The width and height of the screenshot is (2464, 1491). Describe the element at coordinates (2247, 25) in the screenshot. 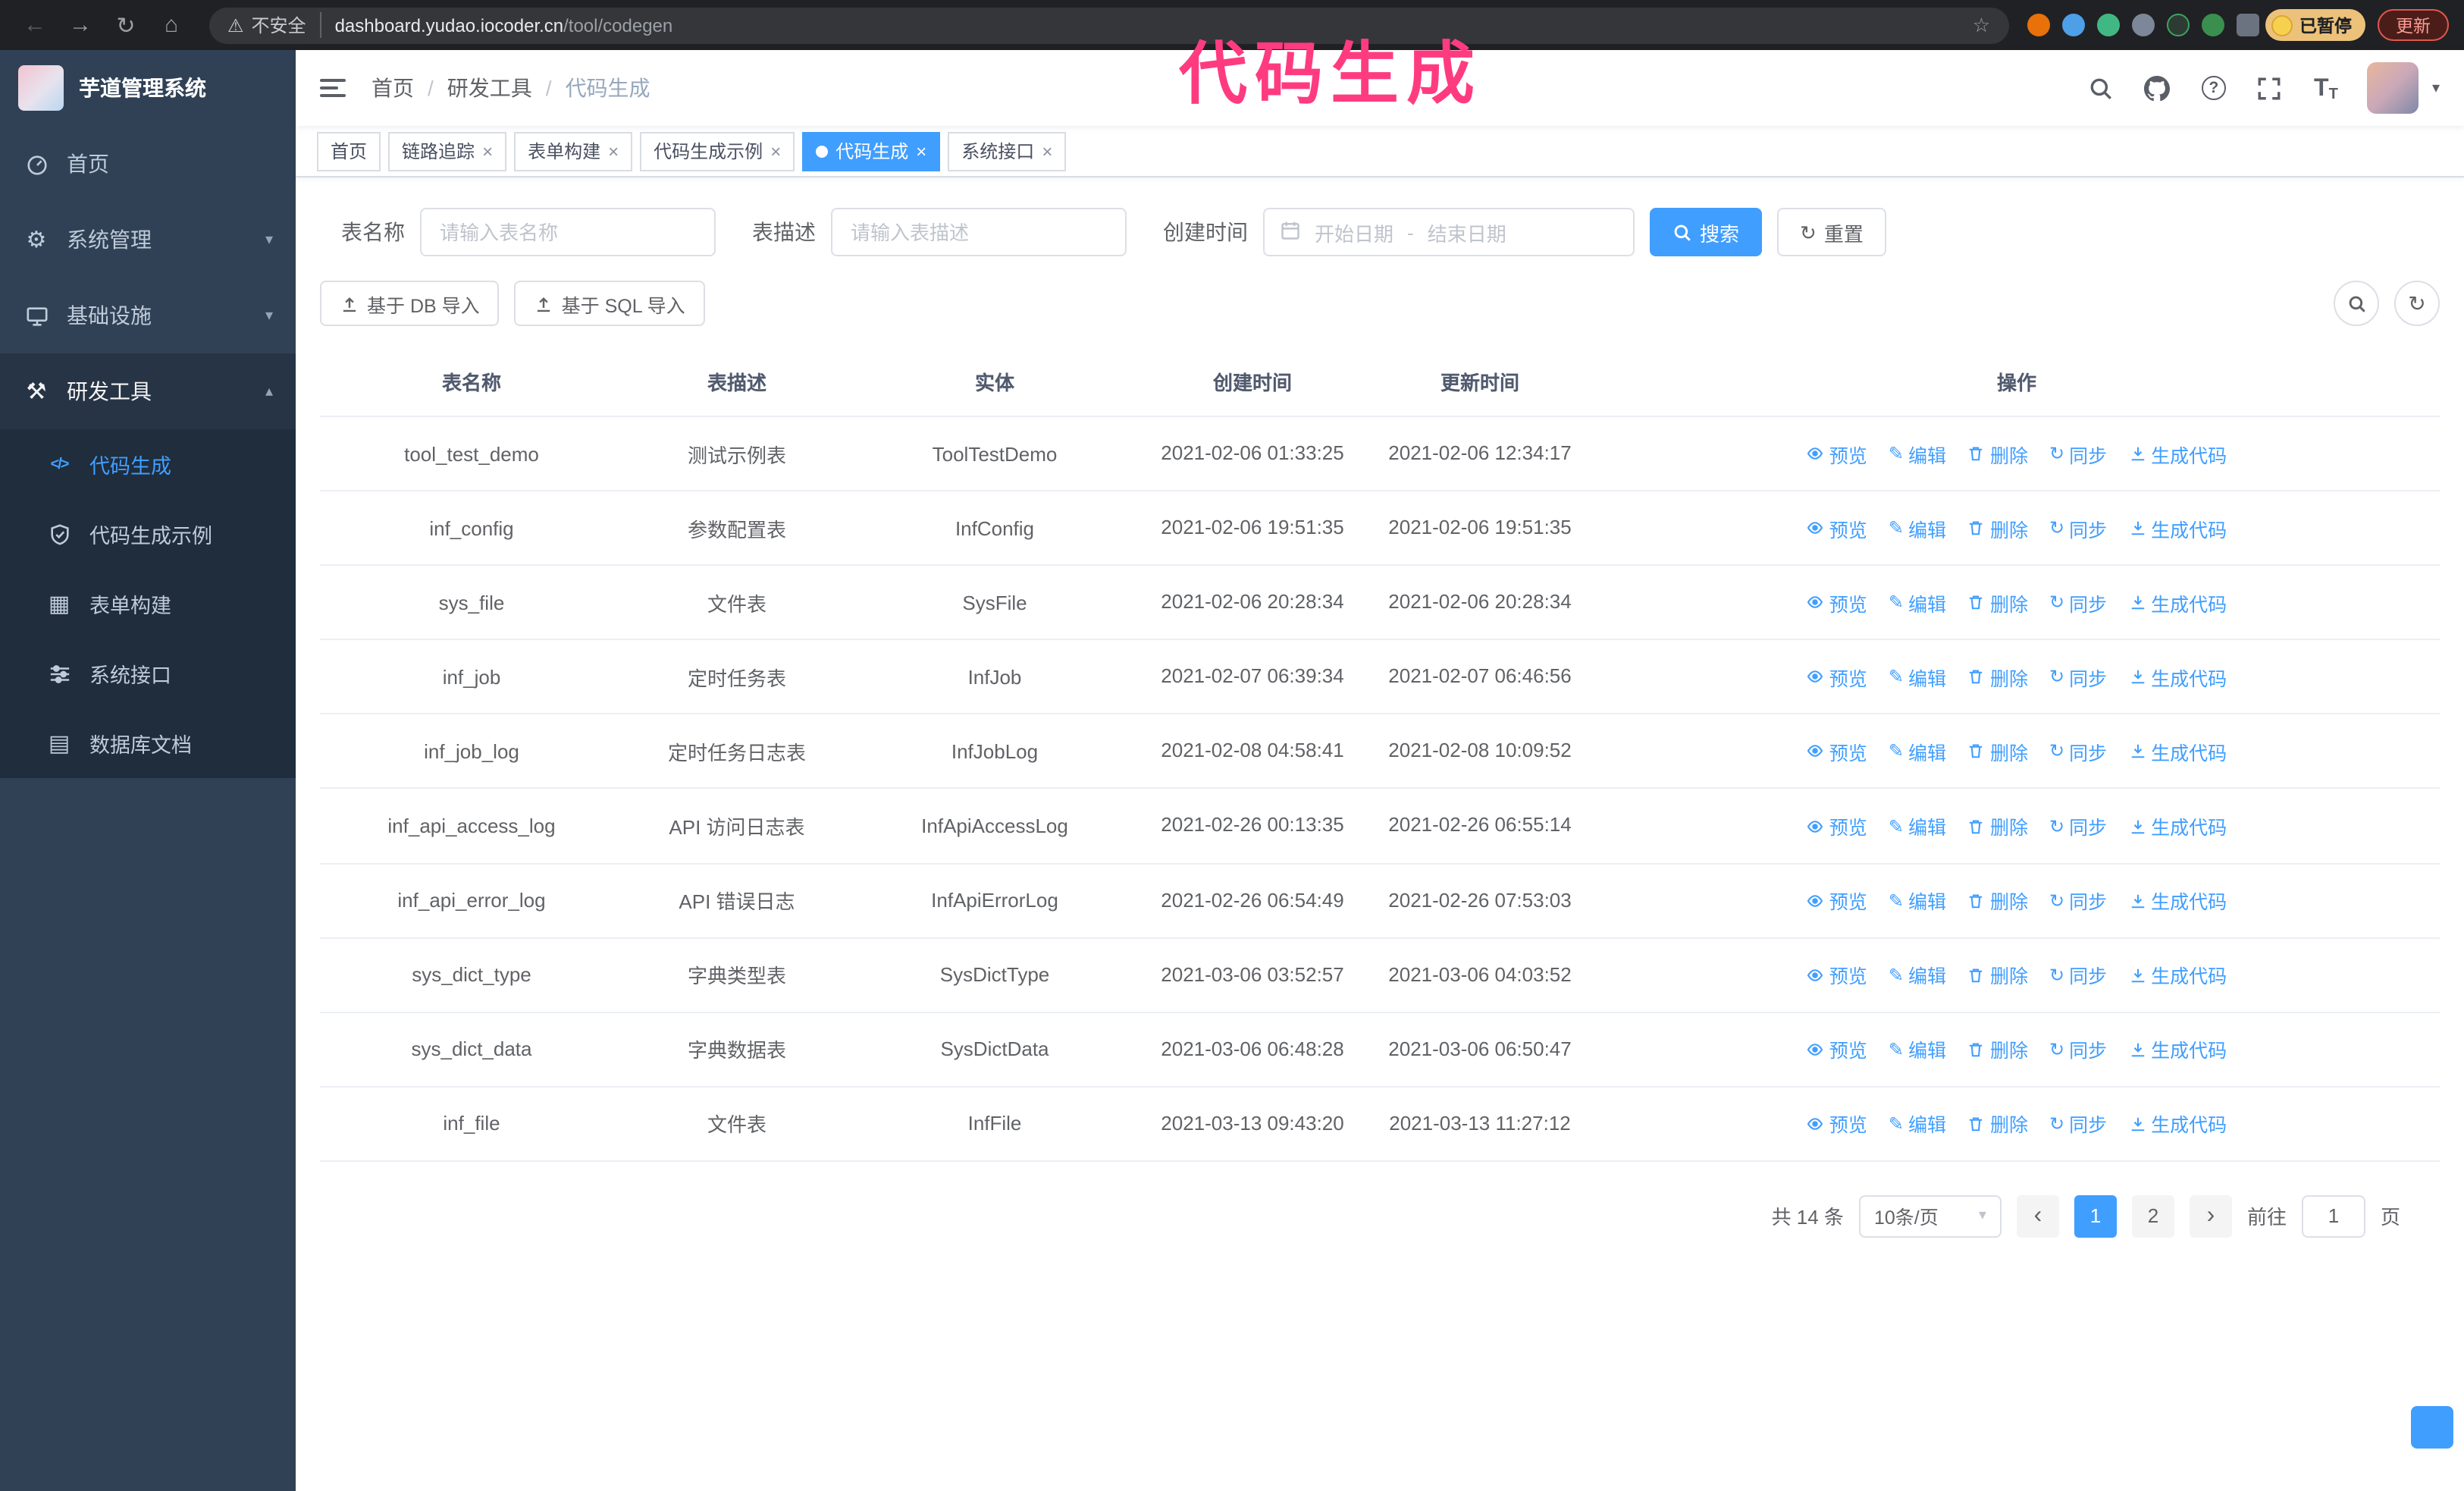

I see `extensions-puzzle-icon` at that location.